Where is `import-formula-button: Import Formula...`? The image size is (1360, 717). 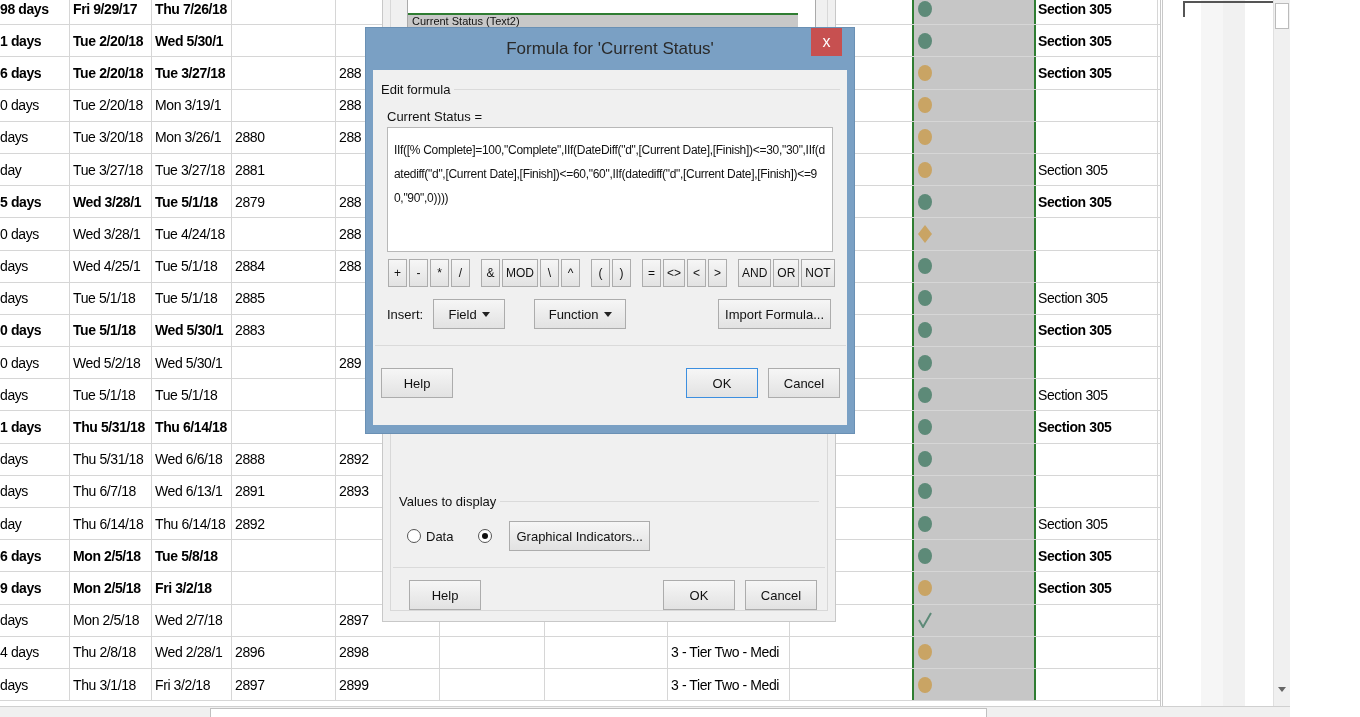
import-formula-button: Import Formula... is located at coordinates (774, 314).